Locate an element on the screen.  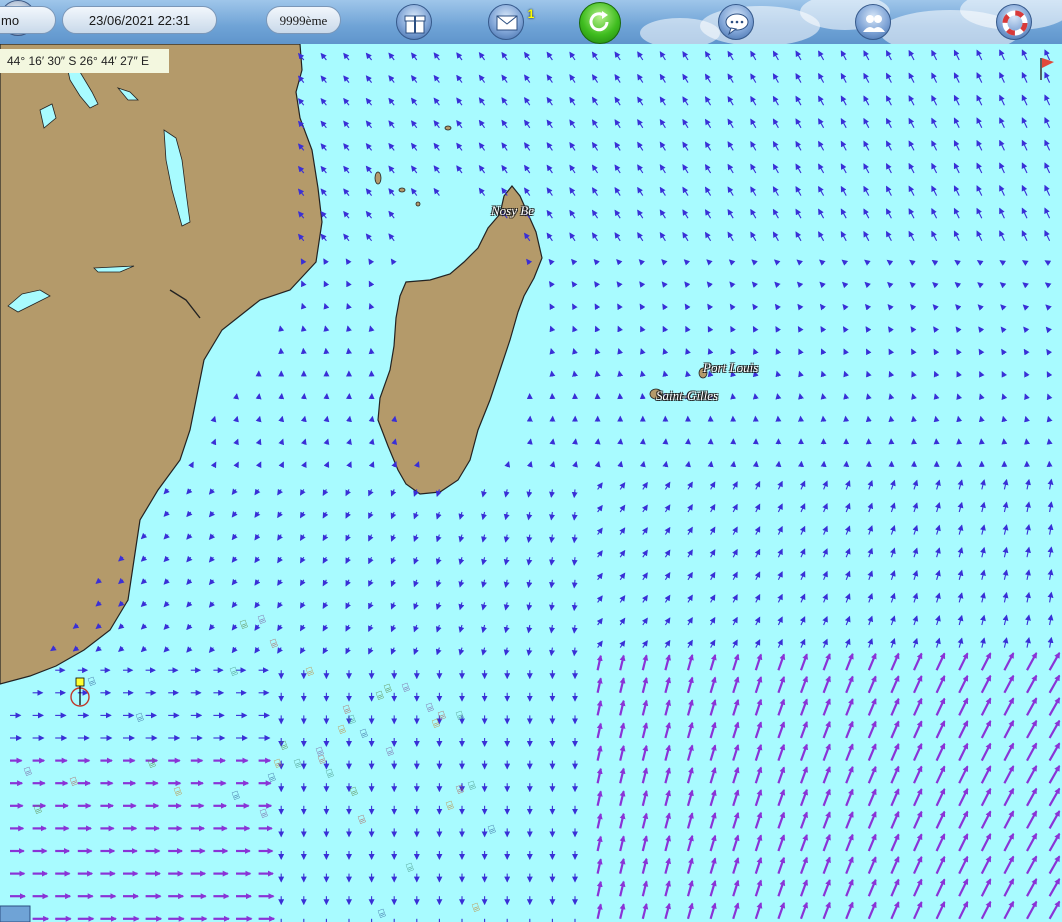
chat-icon is located at coordinates (736, 22).